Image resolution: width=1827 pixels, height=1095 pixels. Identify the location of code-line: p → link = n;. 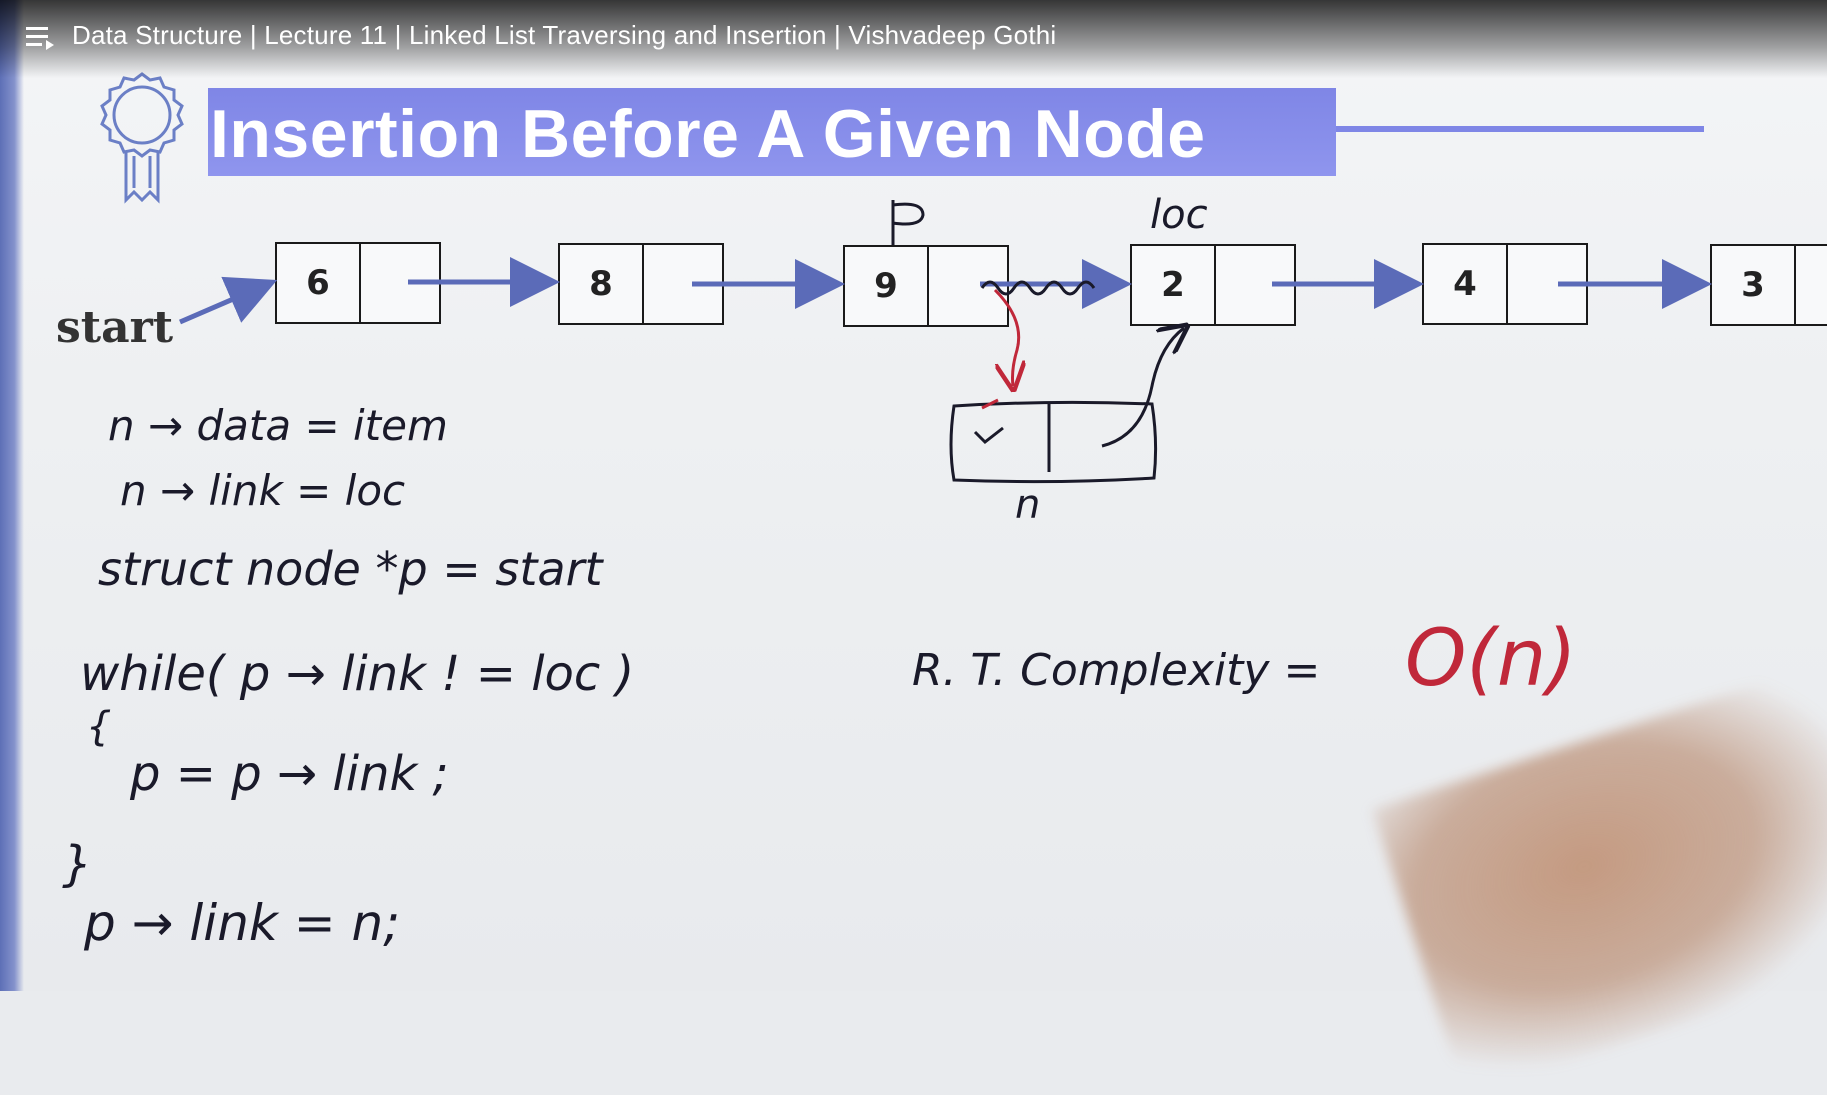
(241, 923).